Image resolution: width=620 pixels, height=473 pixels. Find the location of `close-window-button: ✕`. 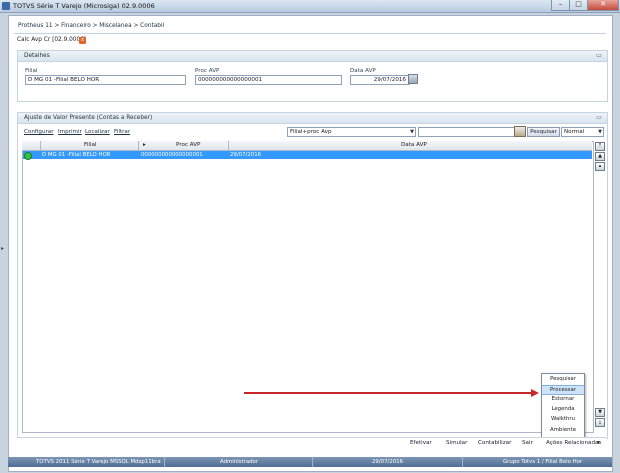

close-window-button: ✕ is located at coordinates (603, 5).